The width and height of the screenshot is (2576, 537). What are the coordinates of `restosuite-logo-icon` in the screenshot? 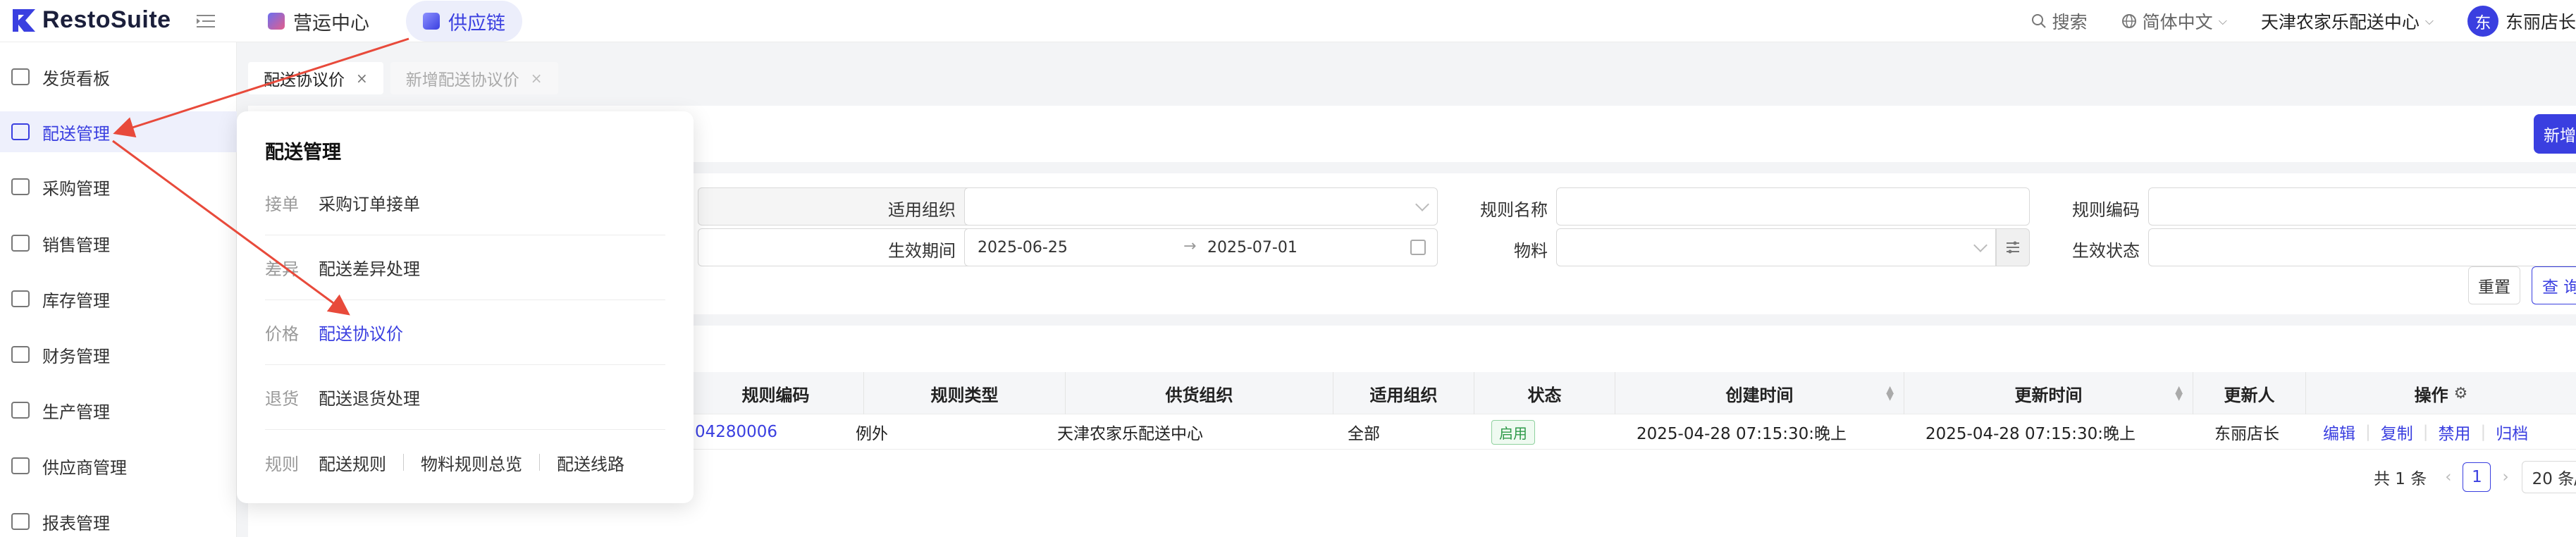 It's located at (24, 20).